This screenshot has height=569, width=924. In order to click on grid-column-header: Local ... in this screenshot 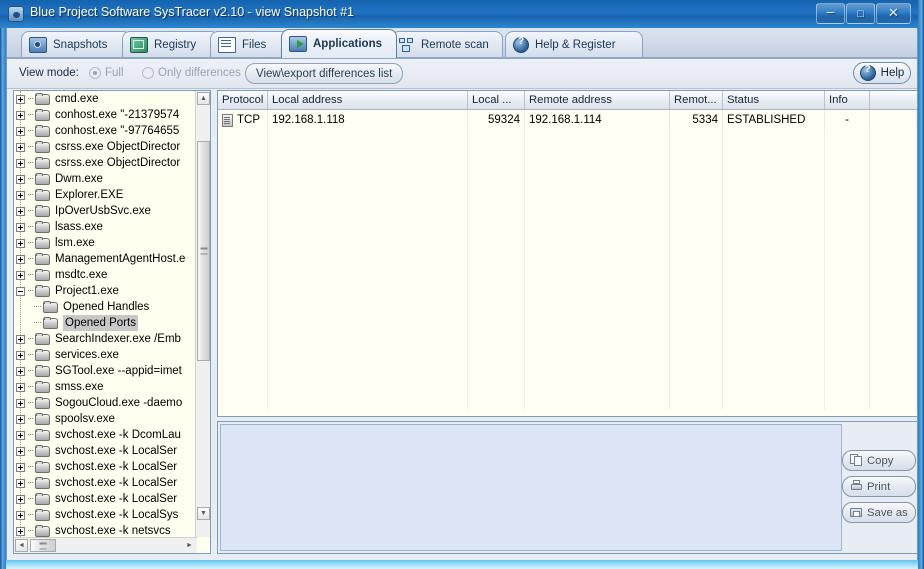, I will do `click(496, 100)`.